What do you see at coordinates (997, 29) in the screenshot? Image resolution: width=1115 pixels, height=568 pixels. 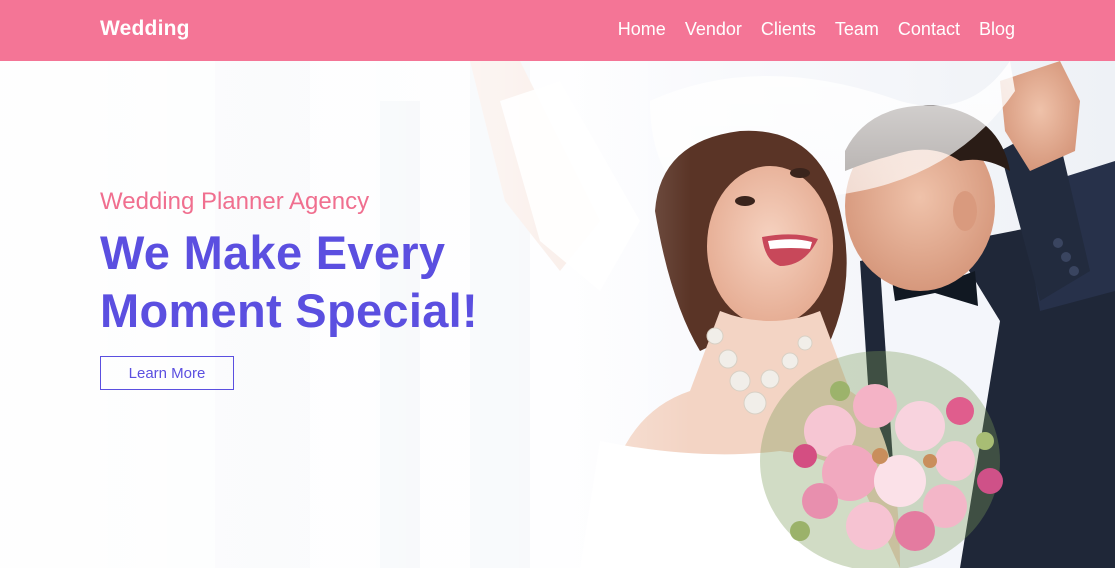 I see `nav-link-blog: Blog` at bounding box center [997, 29].